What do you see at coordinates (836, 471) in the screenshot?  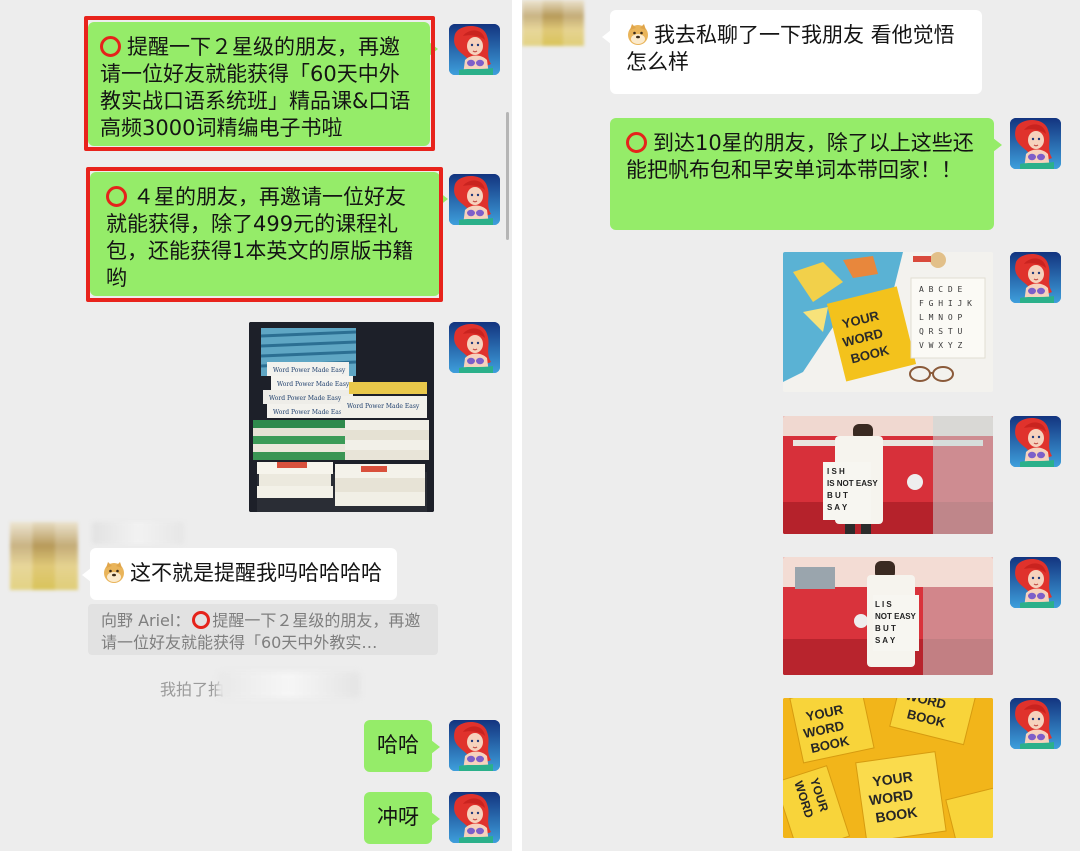 I see `svg-text: I S H` at bounding box center [836, 471].